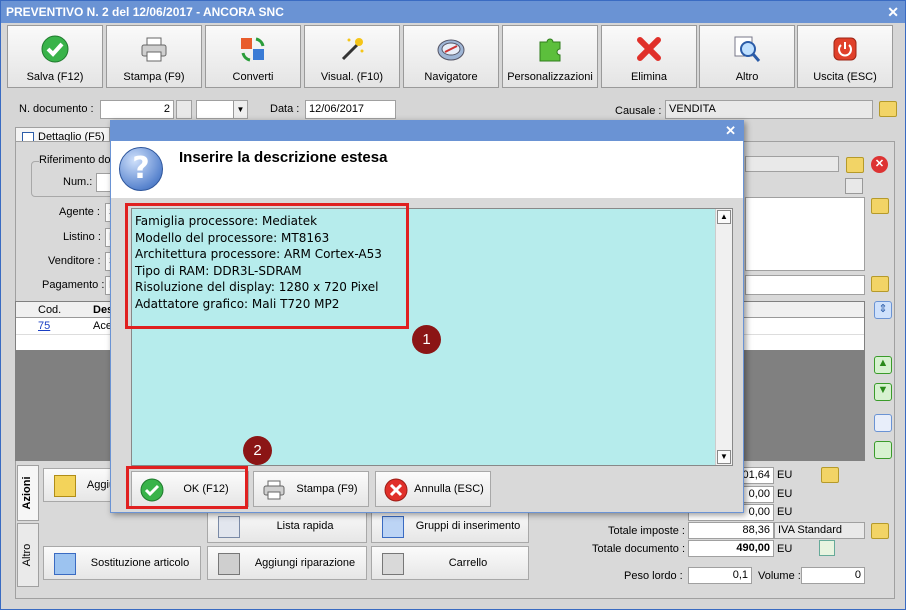 Image resolution: width=906 pixels, height=610 pixels. What do you see at coordinates (56, 109) in the screenshot?
I see `doc-number-label: N. documento :` at bounding box center [56, 109].